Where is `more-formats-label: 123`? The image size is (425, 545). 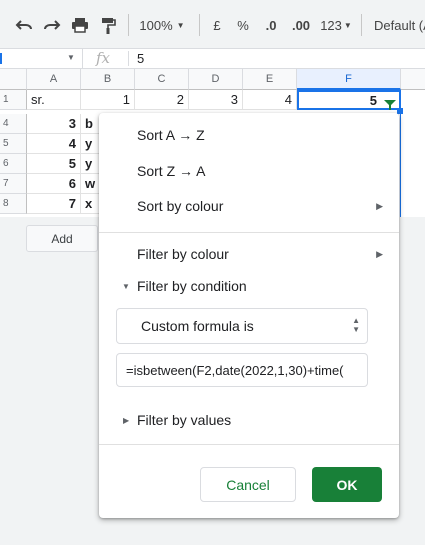
more-formats-label: 123 is located at coordinates (331, 25).